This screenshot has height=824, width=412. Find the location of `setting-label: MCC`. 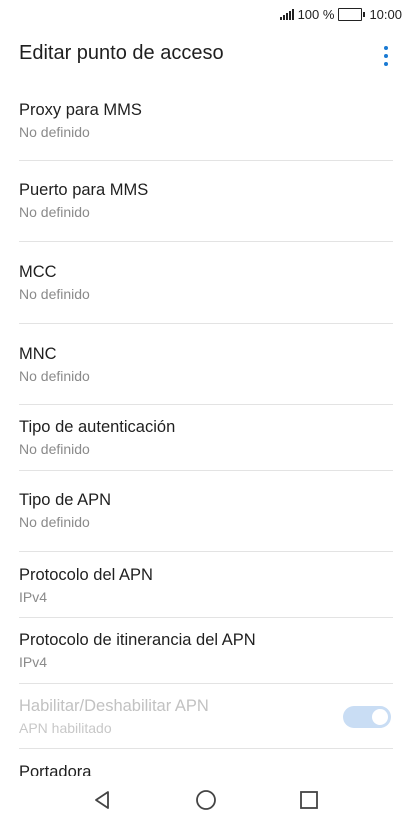

setting-label: MCC is located at coordinates (38, 272).